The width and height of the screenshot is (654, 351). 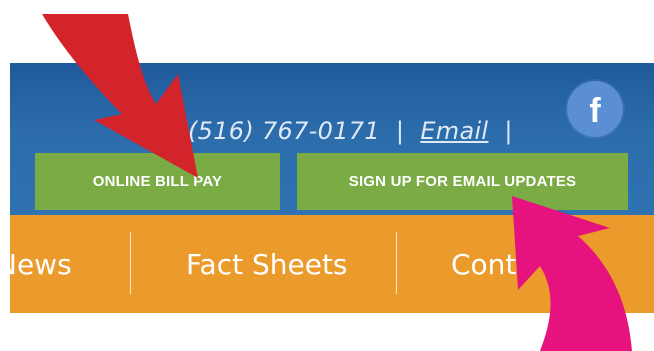 I want to click on nav-item-fact-sheets: Fact Sheets, so click(x=267, y=264).